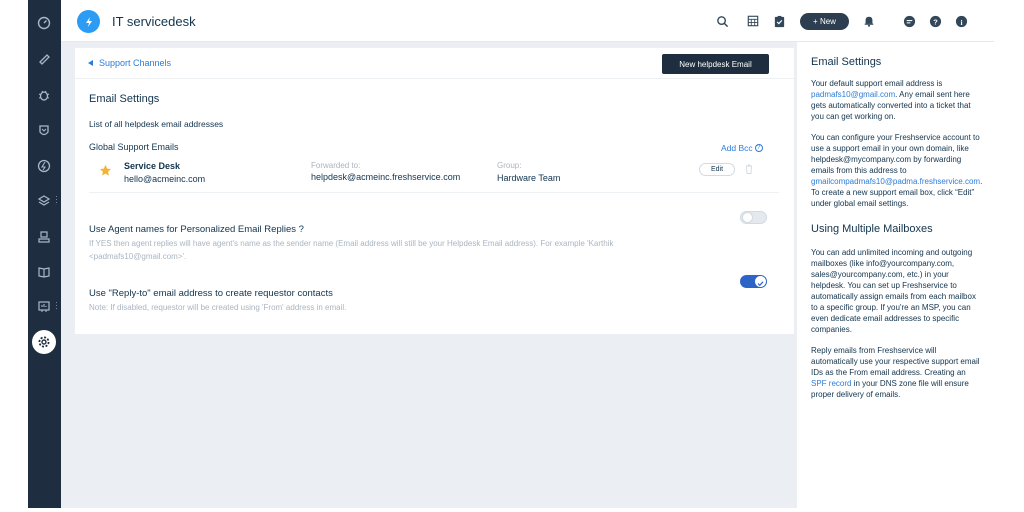 The width and height of the screenshot is (1024, 512). Describe the element at coordinates (434, 63) in the screenshot. I see `breadcrumb-bar: Support Channels New helpdesk Email` at that location.